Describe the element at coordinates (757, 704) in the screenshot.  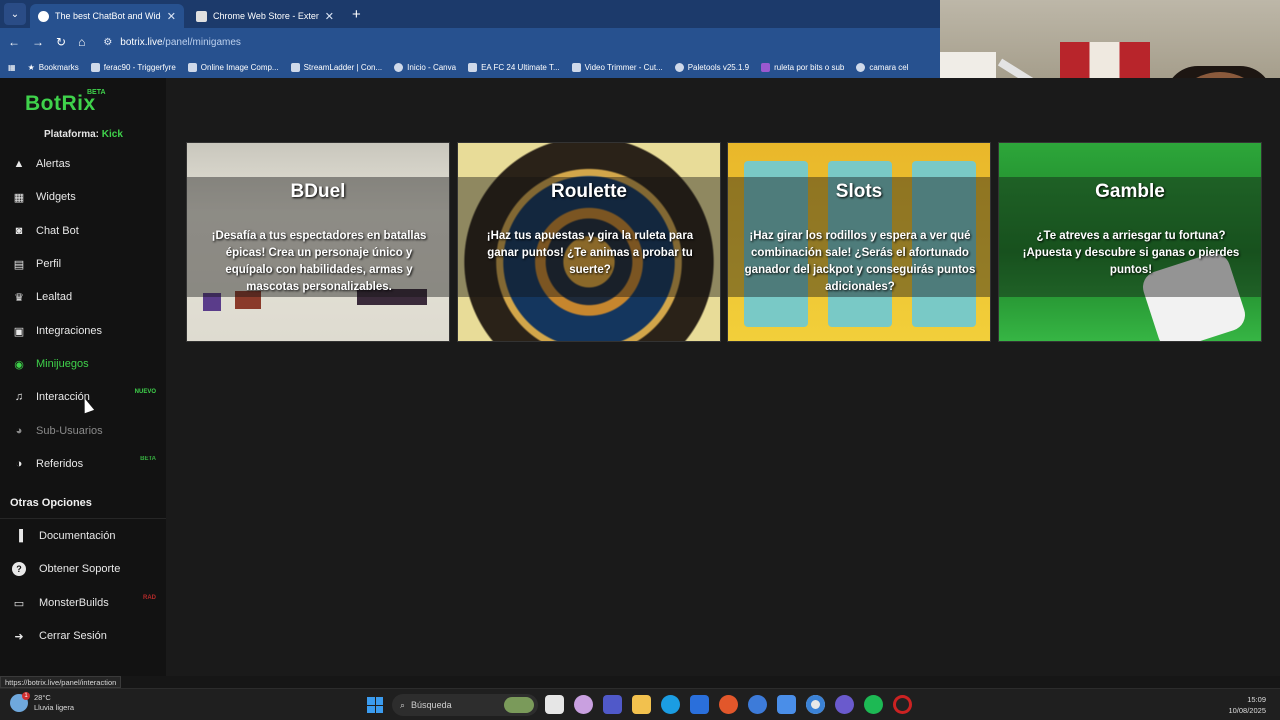
I see `mail-icon` at that location.